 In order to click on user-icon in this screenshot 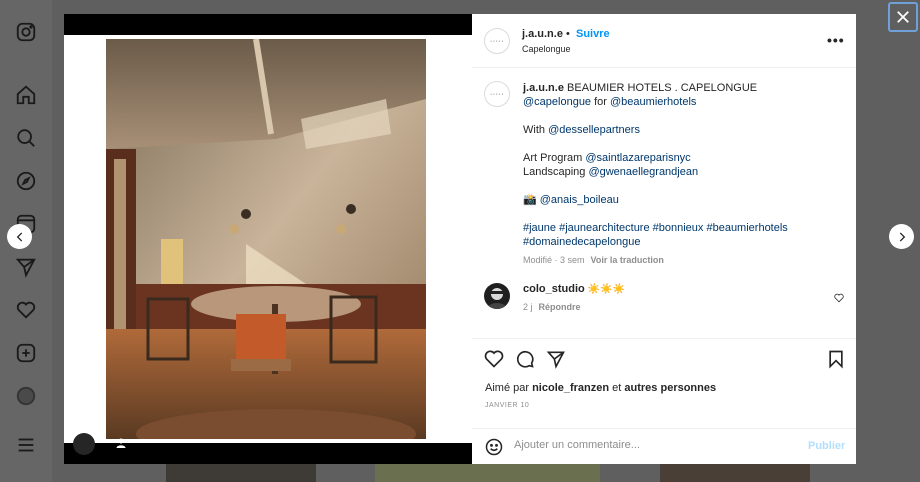, I will do `click(121, 443)`.